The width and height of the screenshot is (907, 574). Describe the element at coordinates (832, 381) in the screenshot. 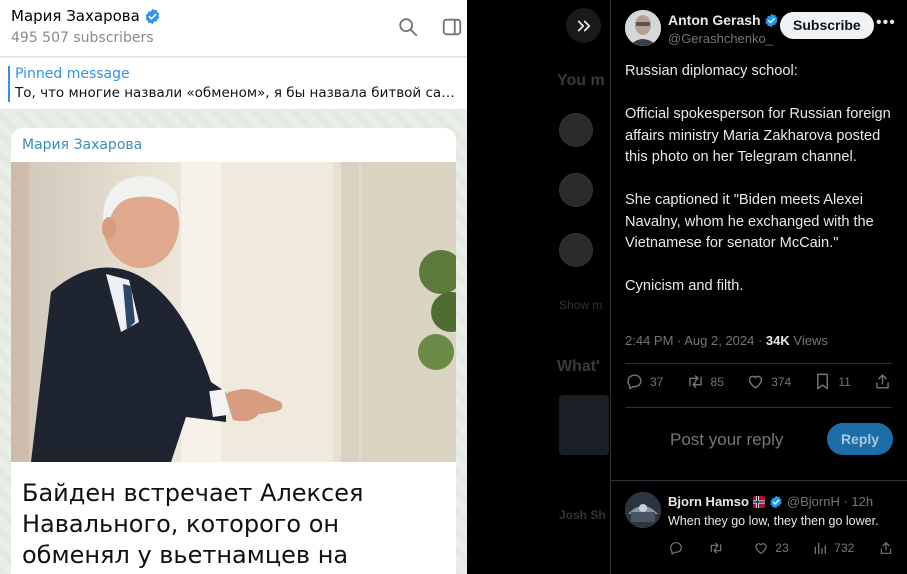

I see `bookmark-action: 11` at that location.